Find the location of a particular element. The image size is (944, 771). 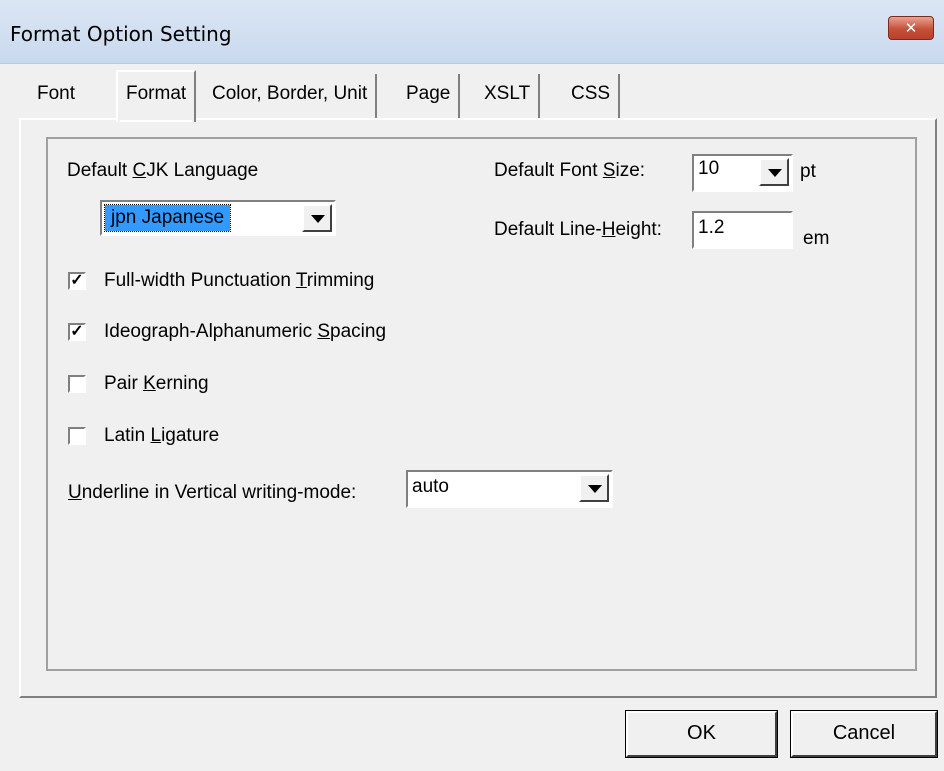

cjk-language-label: Default CJK Language is located at coordinates (162, 171).